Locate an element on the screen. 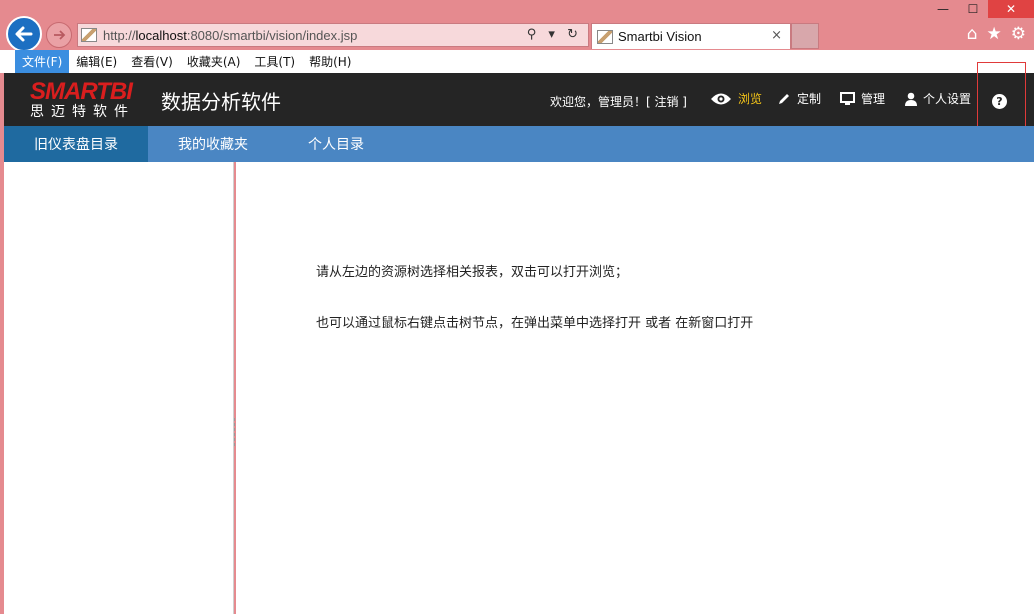  tab-old-dashboard: 旧仪表盘目录 is located at coordinates (76, 144).